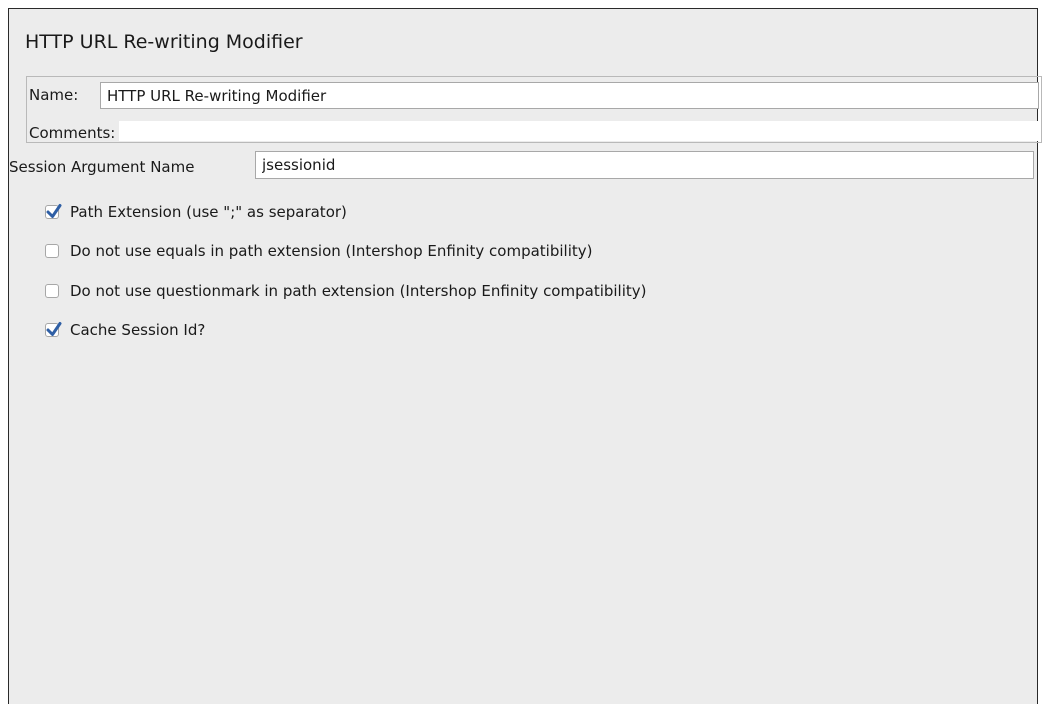 This screenshot has width=1049, height=704. What do you see at coordinates (164, 42) in the screenshot?
I see `panel-title: HTTP URL Re-writing Modifier` at bounding box center [164, 42].